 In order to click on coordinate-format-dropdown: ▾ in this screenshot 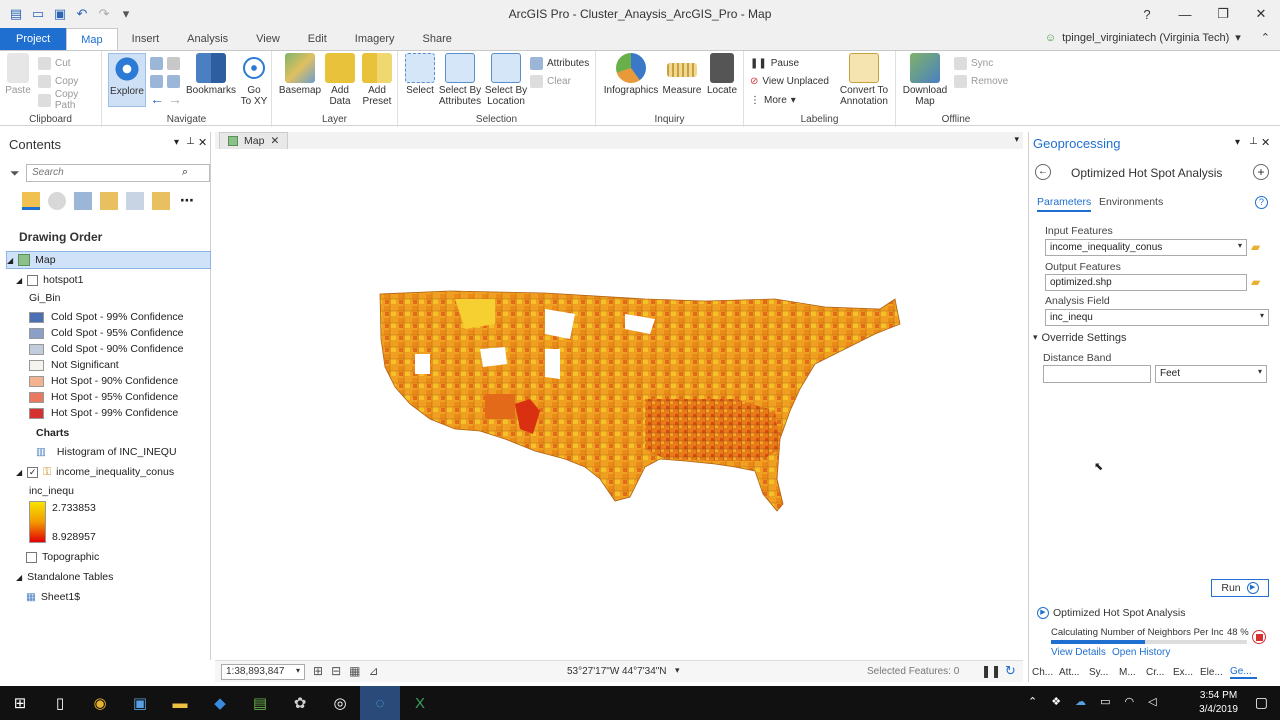, I will do `click(677, 670)`.